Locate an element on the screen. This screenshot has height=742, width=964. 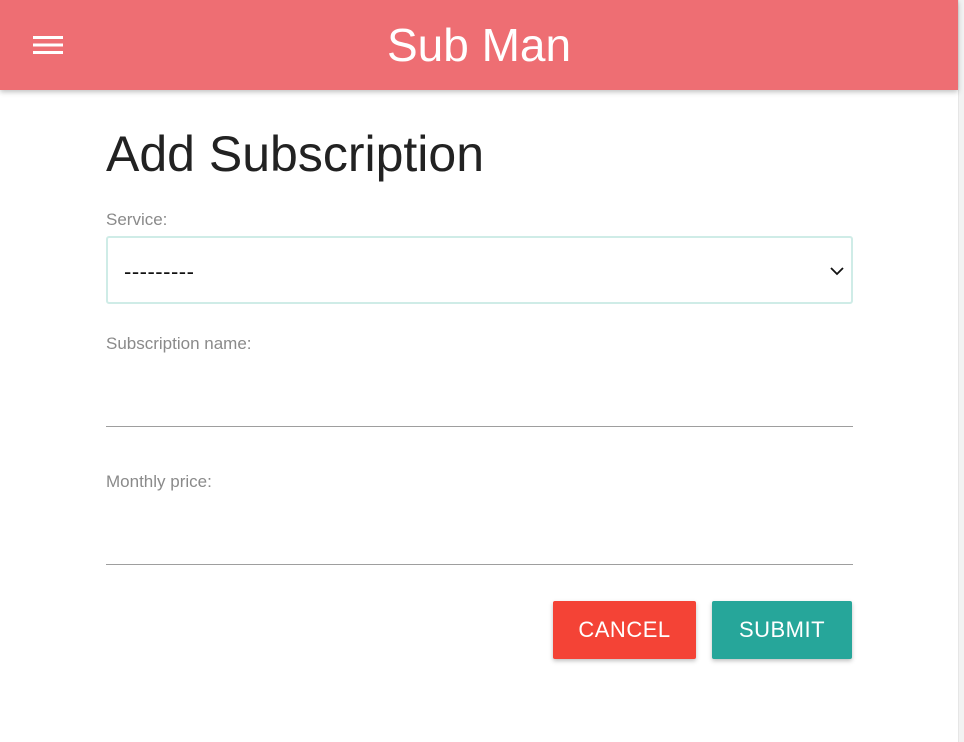
page-title: Add Subscription is located at coordinates (295, 154).